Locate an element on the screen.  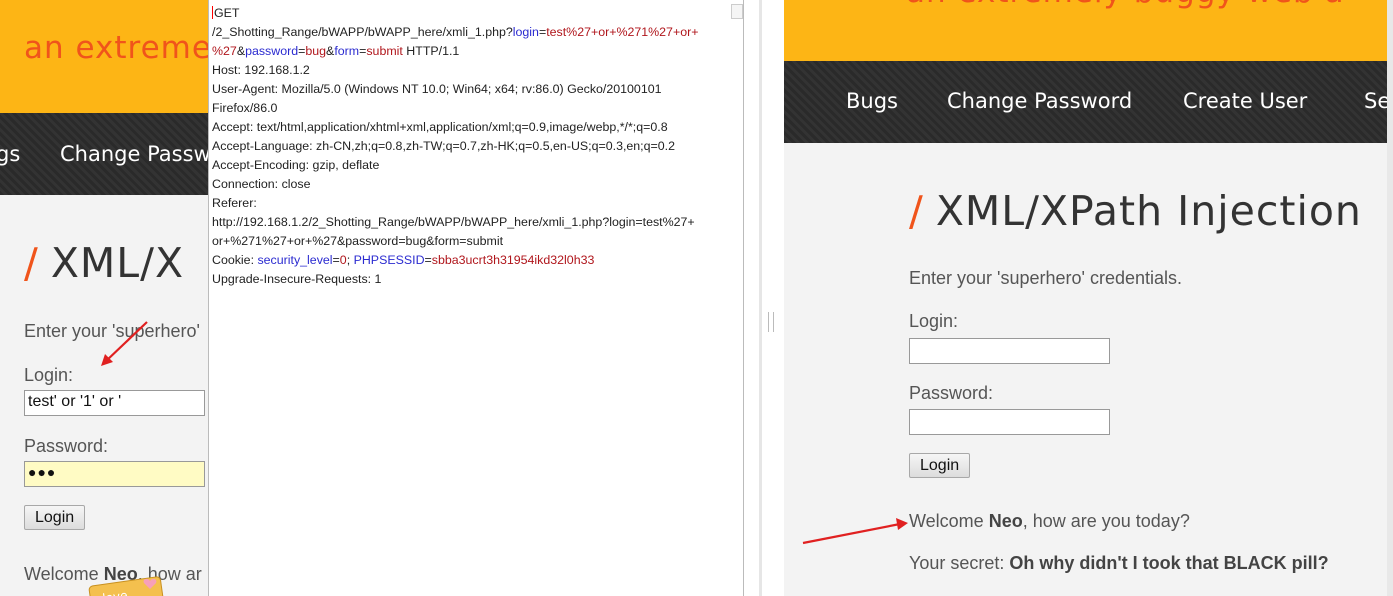
secret-prefix: Your secret: is located at coordinates (959, 563).